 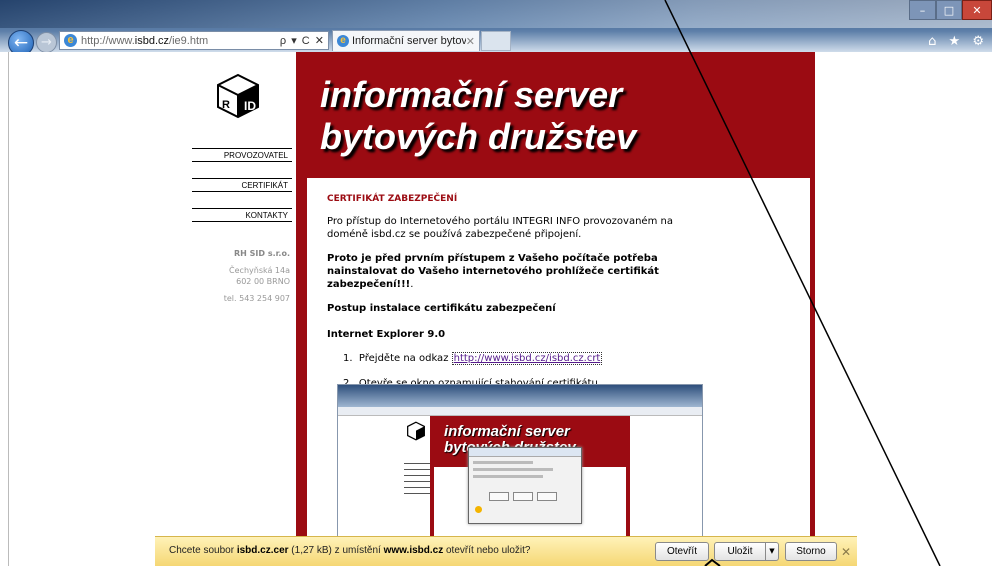 I want to click on site-header: informační server bytových družstev, so click(x=555, y=115).